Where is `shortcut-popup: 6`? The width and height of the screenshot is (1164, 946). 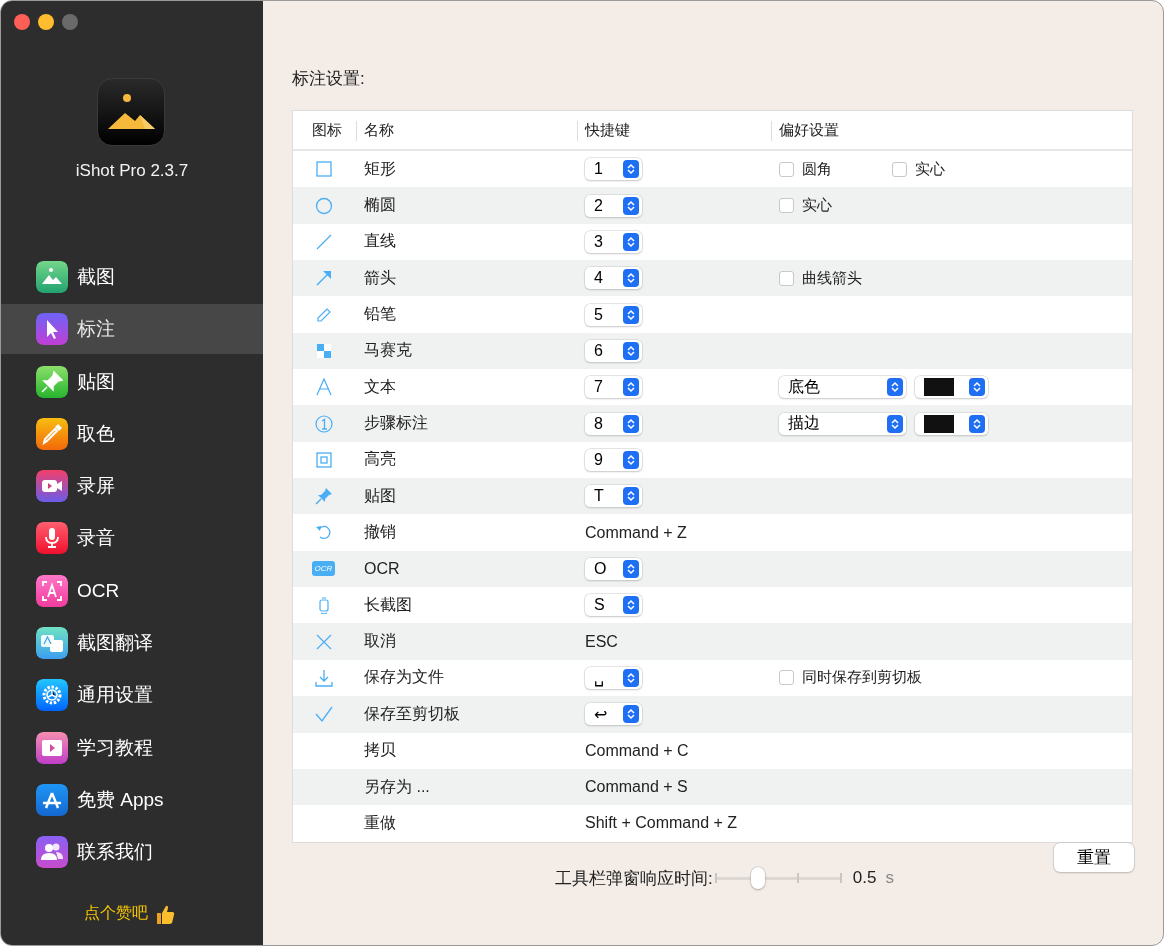 shortcut-popup: 6 is located at coordinates (613, 350).